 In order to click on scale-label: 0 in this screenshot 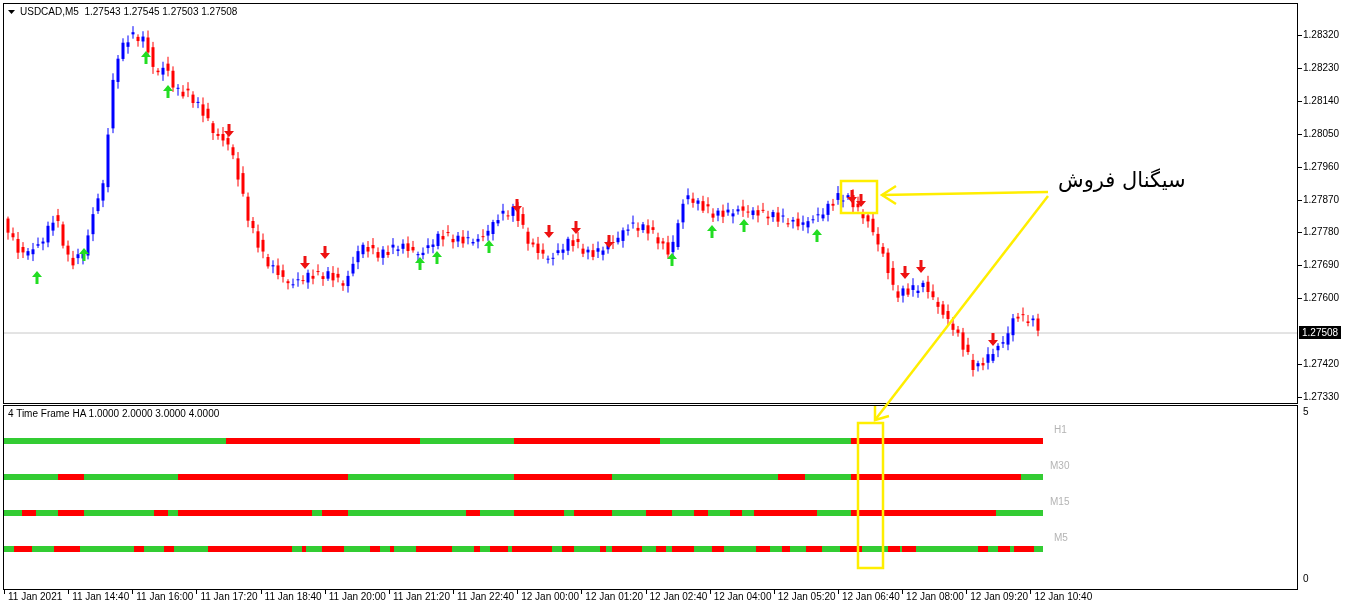, I will do `click(1306, 578)`.